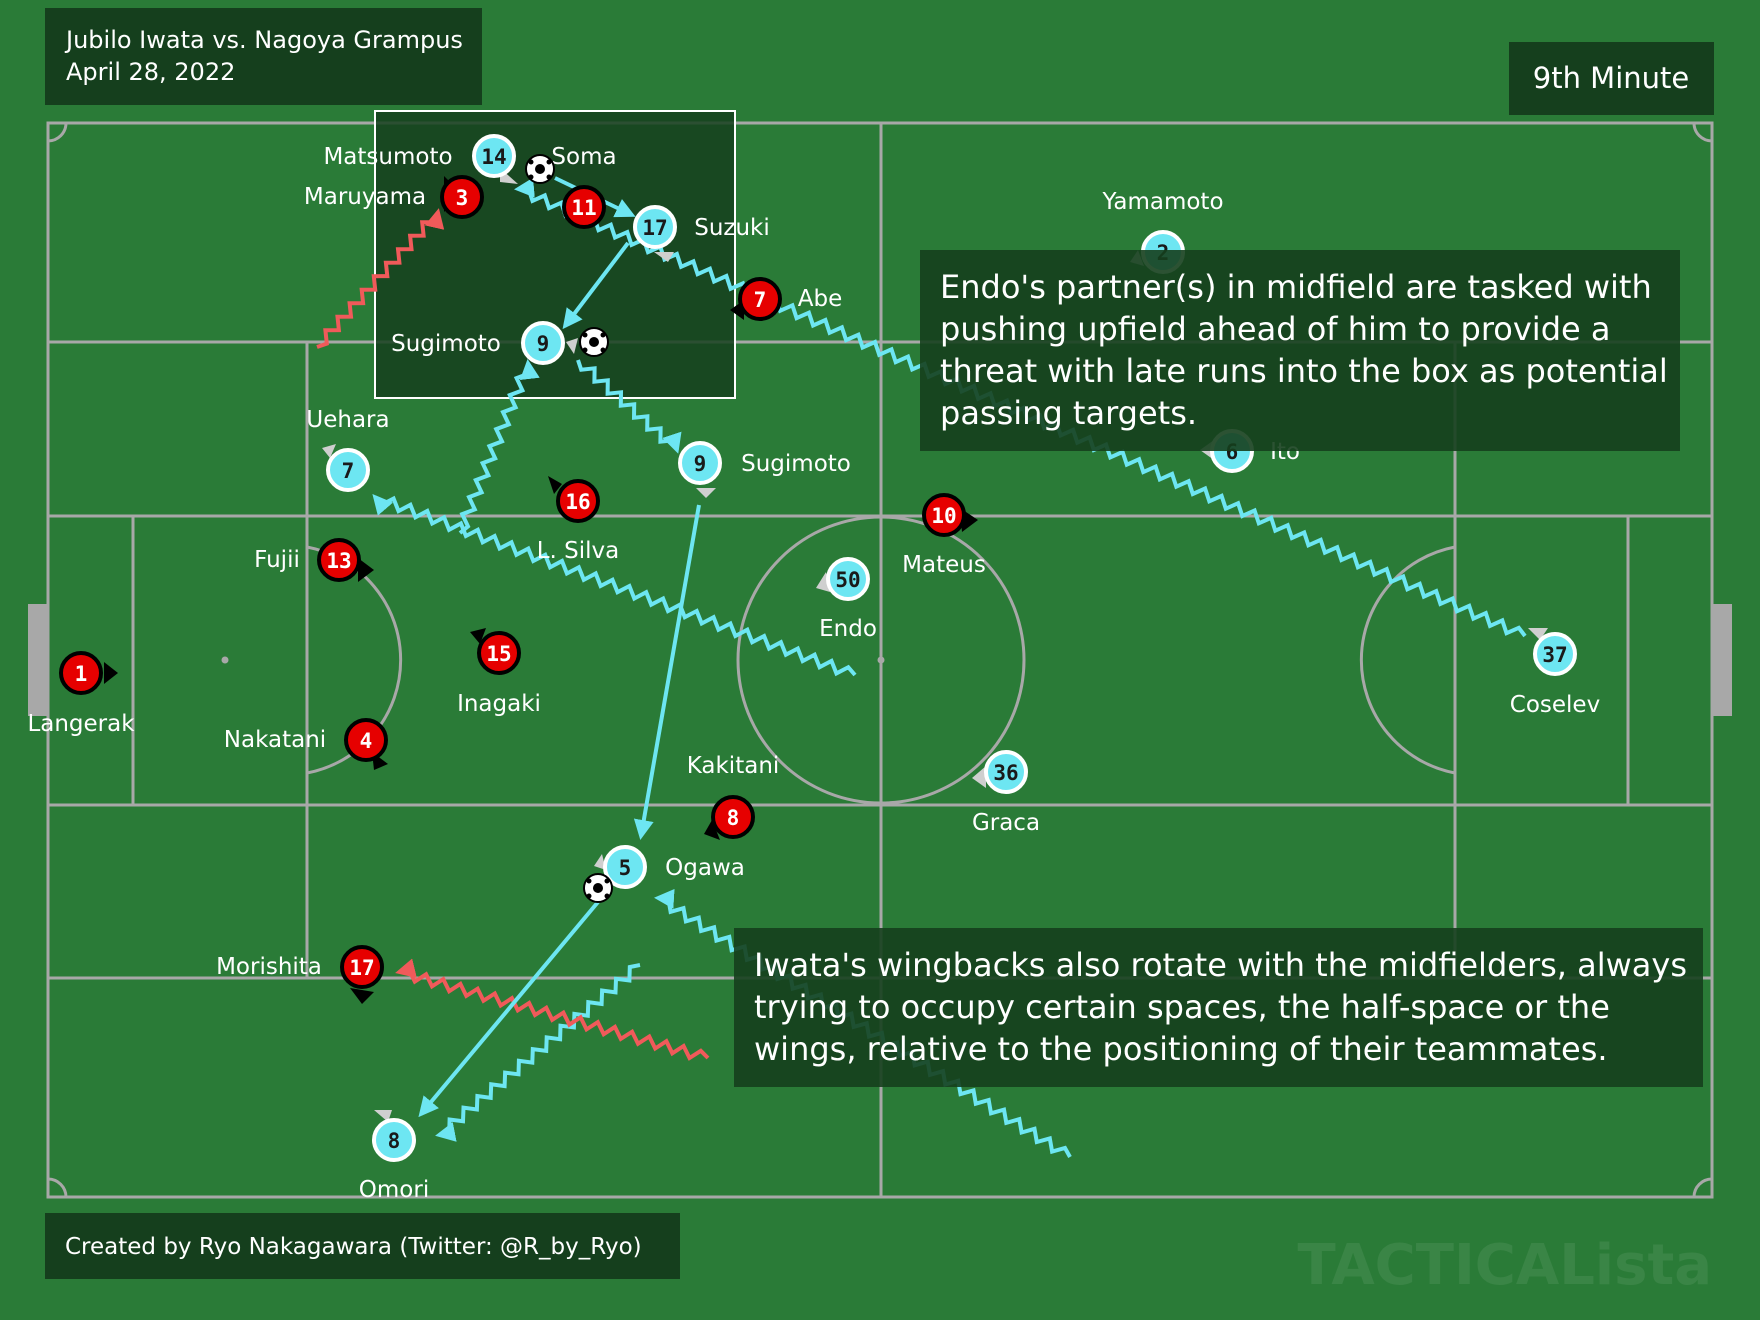 This screenshot has width=1760, height=1320. I want to click on player-number: 14, so click(493, 157).